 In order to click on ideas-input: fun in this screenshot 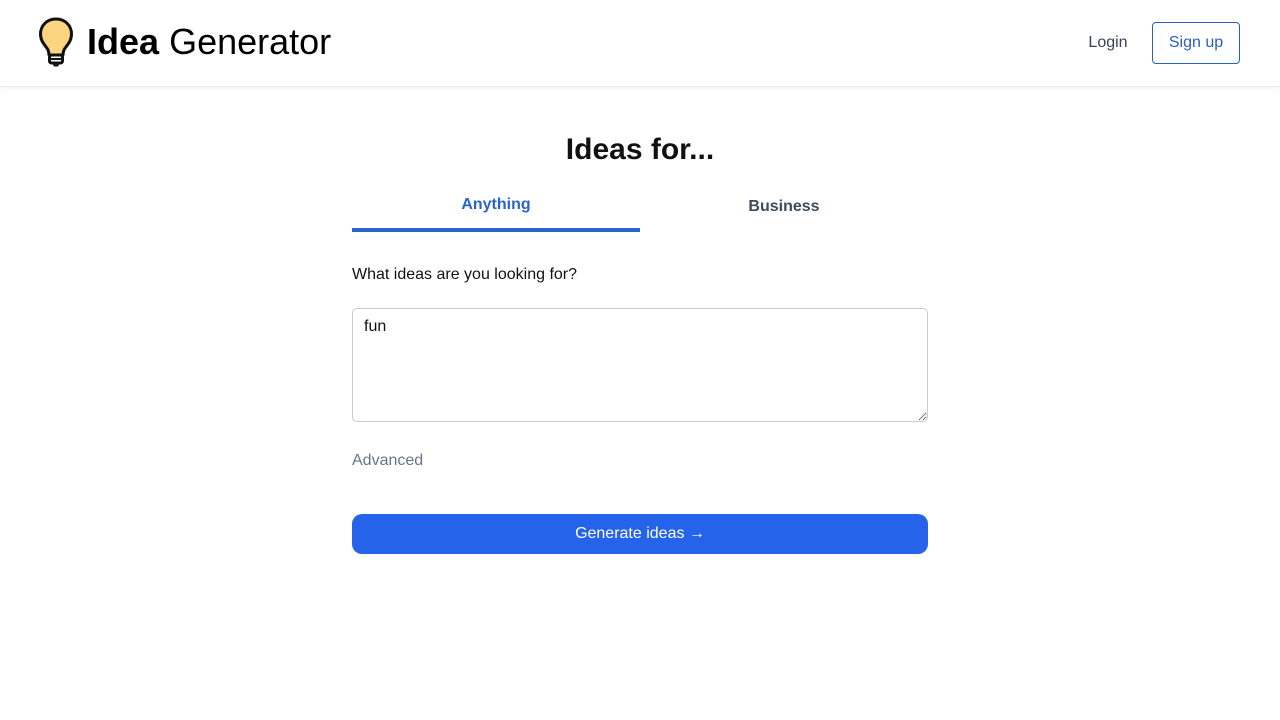, I will do `click(640, 365)`.